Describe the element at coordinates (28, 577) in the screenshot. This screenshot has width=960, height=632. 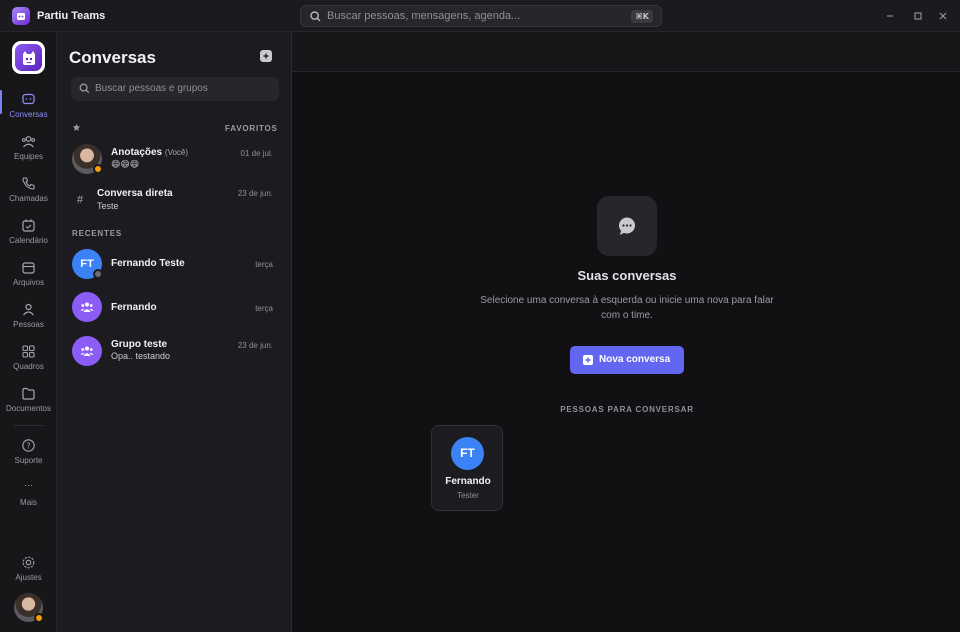
I see `rail-item-label: Ajustes` at that location.